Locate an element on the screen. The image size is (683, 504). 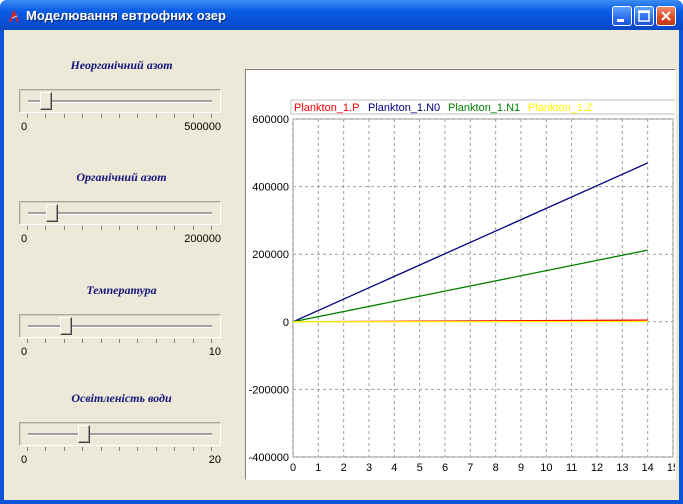
legend-entry: Plankton_1.P is located at coordinates (326, 108).